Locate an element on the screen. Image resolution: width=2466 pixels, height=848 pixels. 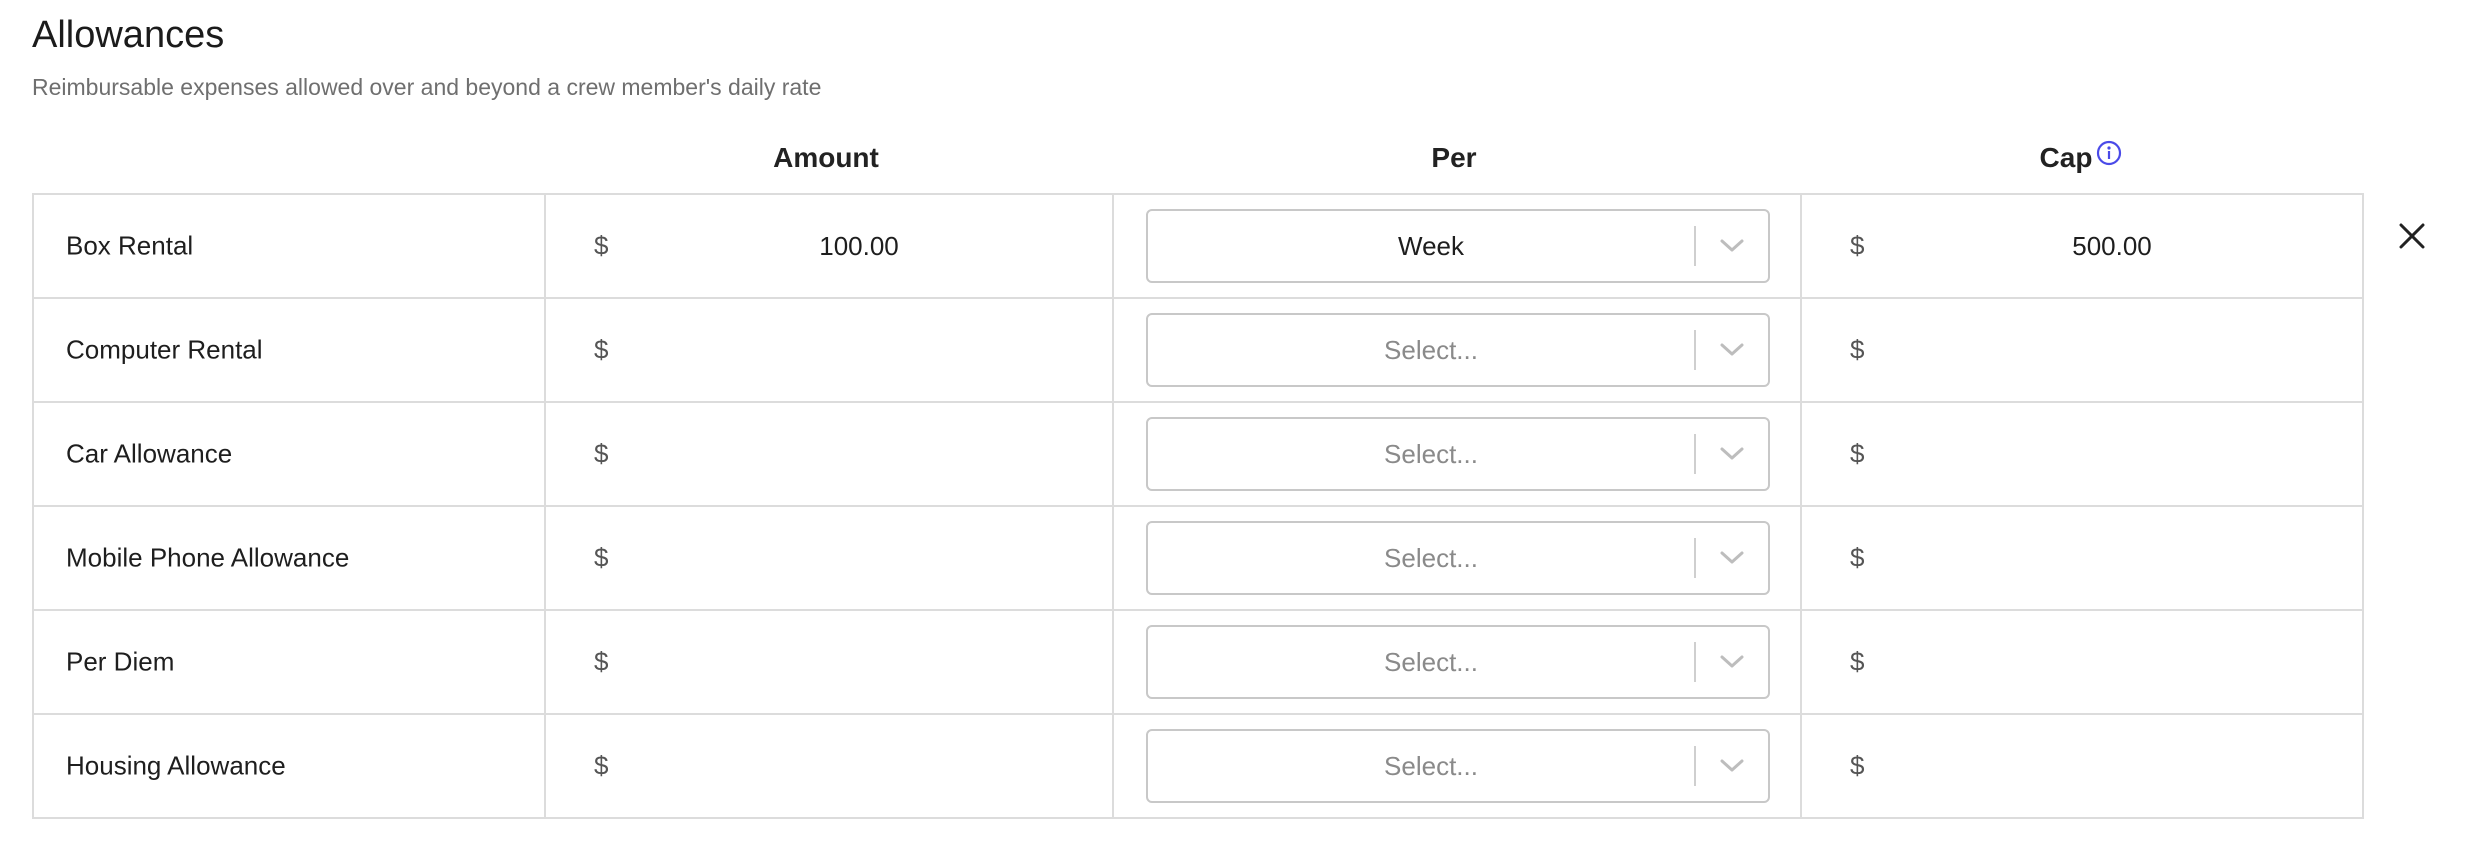
table-row: Mobile Phone Allowance $ Select... $ is located at coordinates (1198, 557).